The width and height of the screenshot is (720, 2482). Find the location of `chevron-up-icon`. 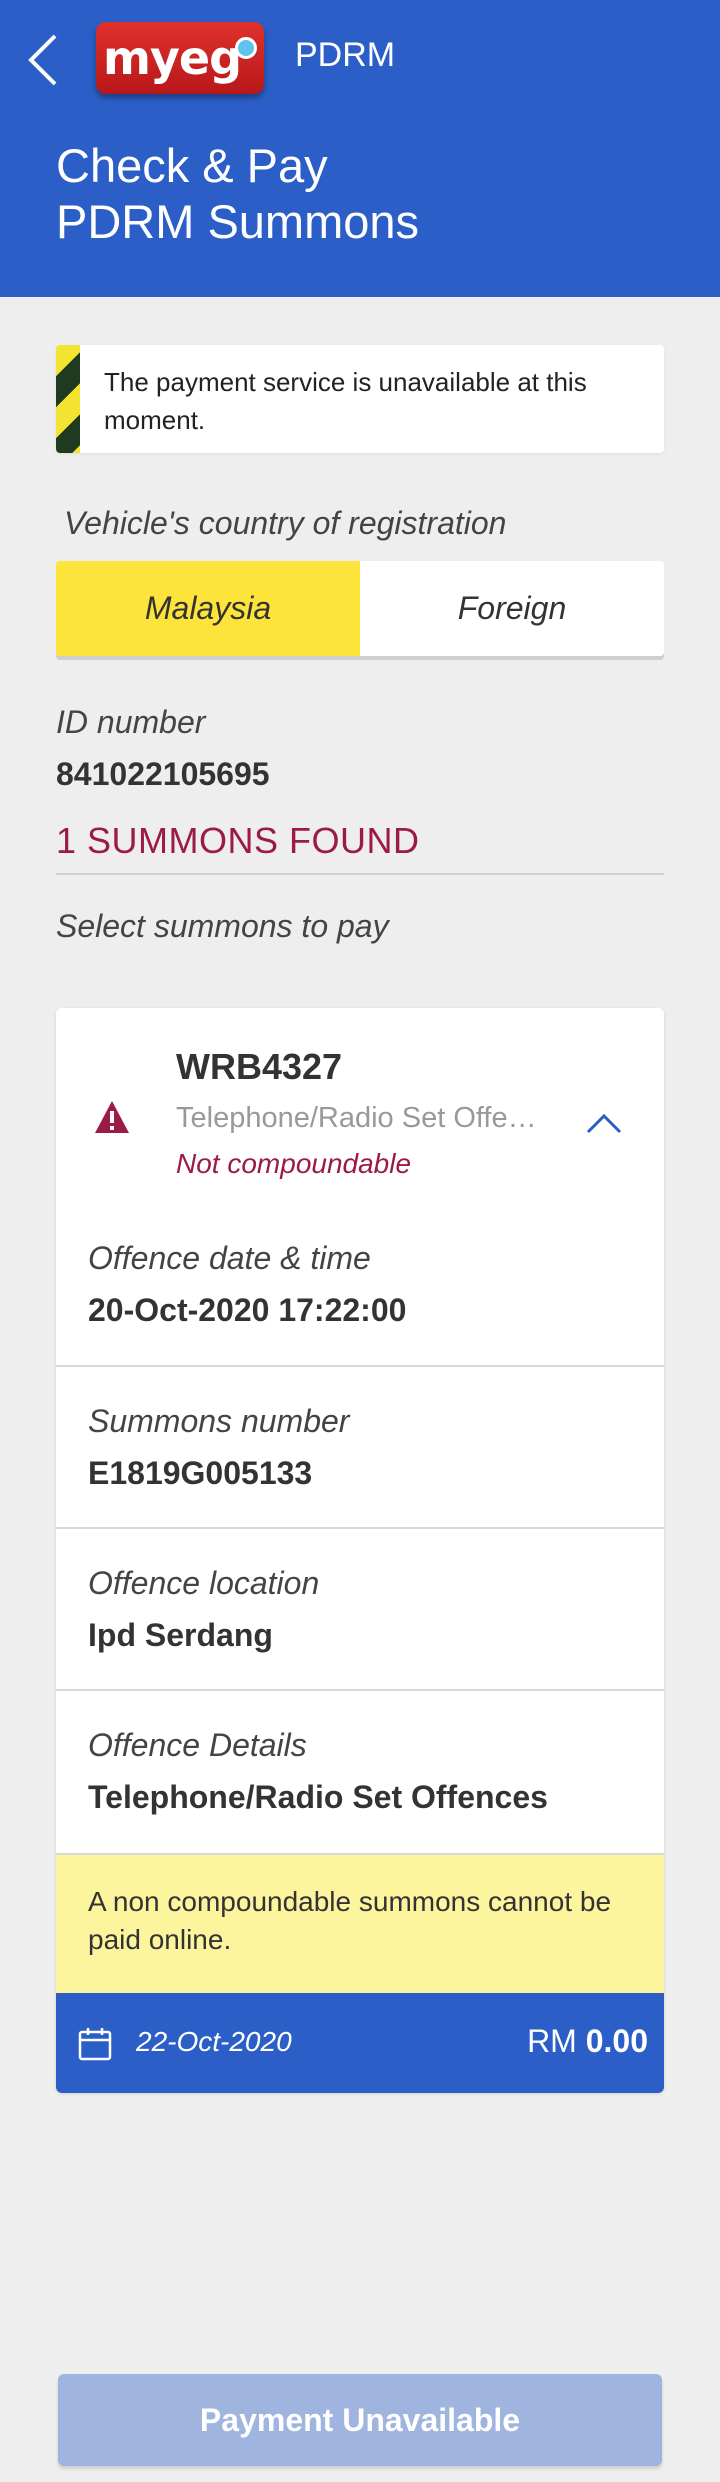

chevron-up-icon is located at coordinates (604, 1123).